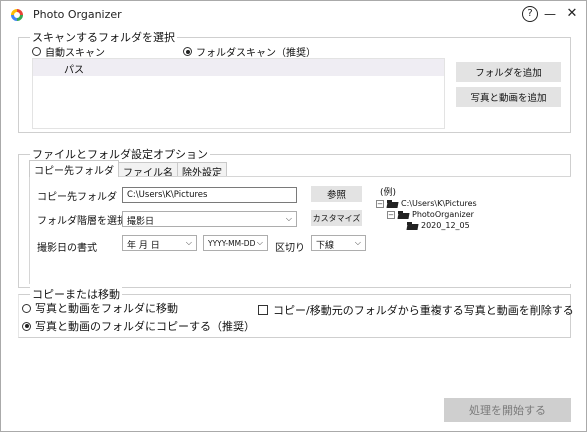 This screenshot has height=432, width=587. Describe the element at coordinates (508, 72) in the screenshot. I see `add-folder-button: フォルダを追加` at that location.